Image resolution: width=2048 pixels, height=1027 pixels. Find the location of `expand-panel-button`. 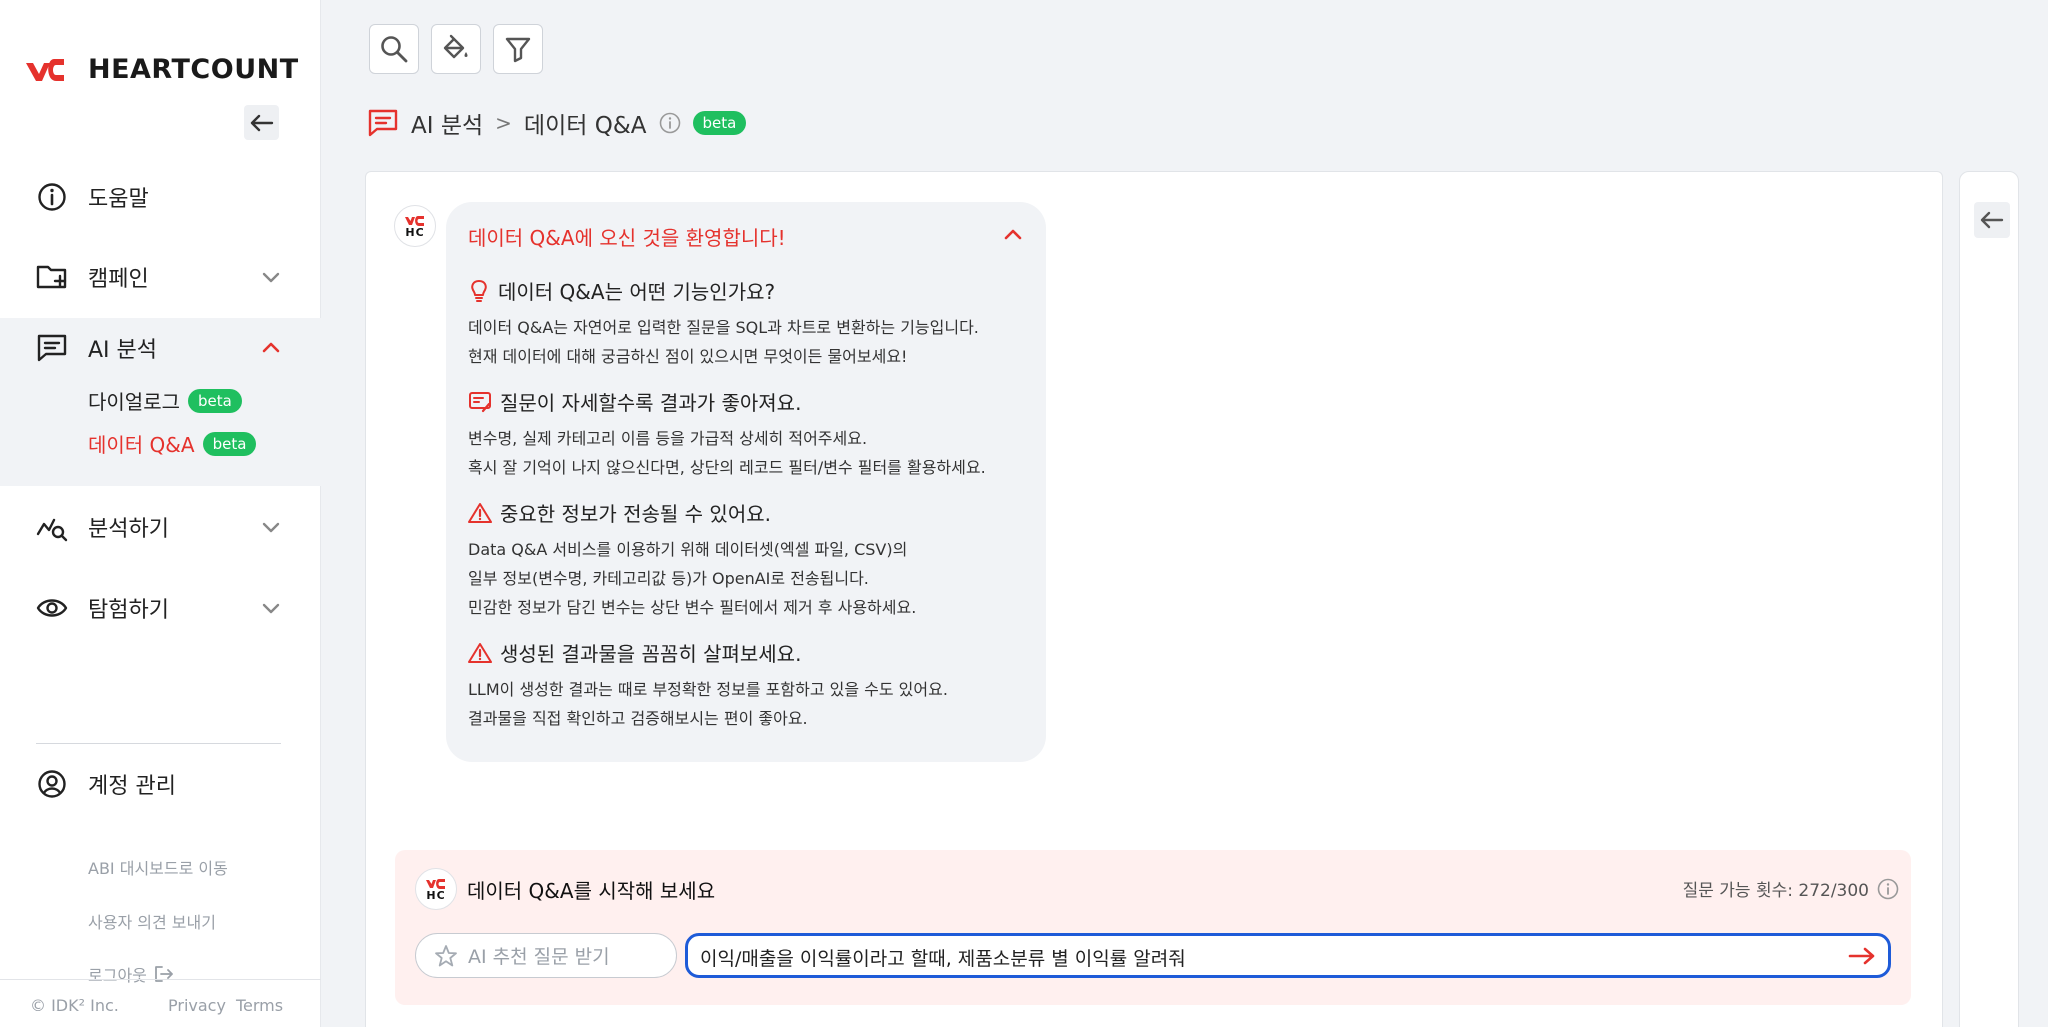

expand-panel-button is located at coordinates (1992, 220).